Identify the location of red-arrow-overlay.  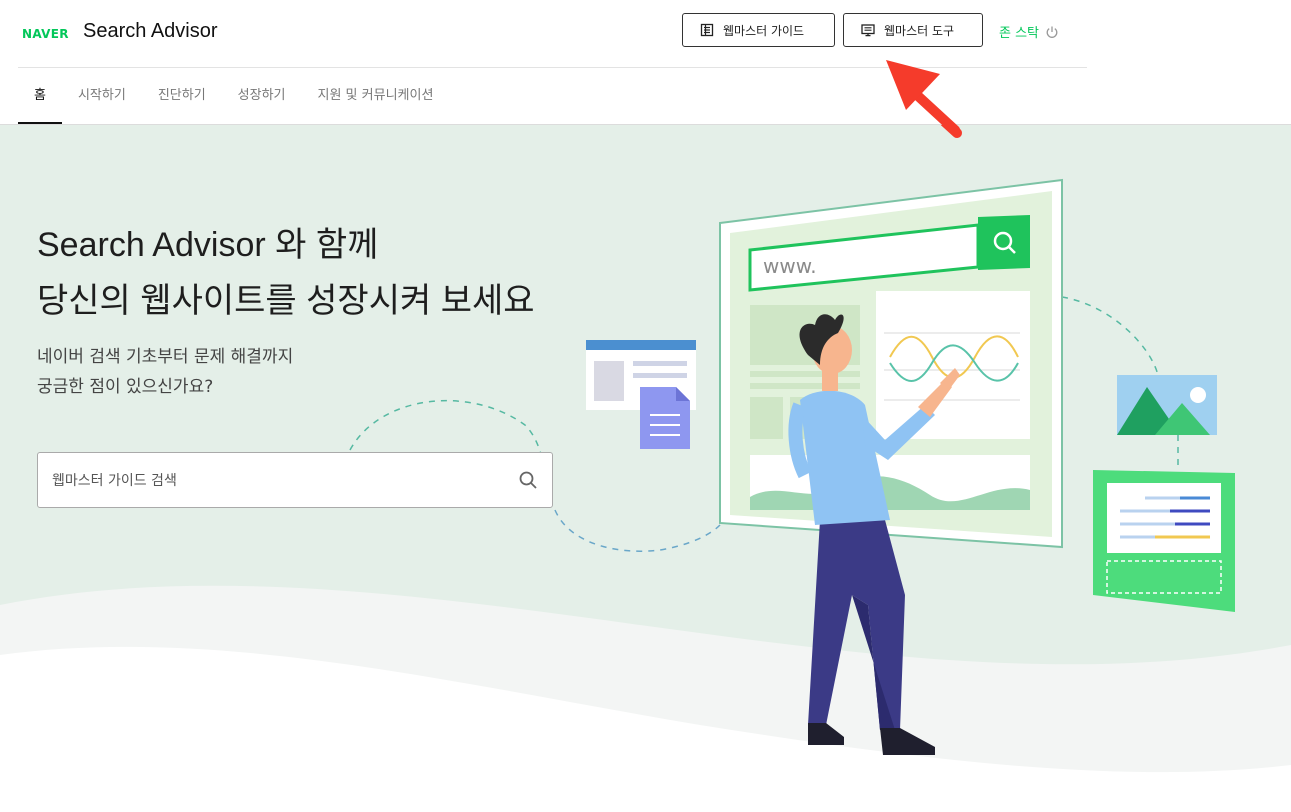
(923, 97).